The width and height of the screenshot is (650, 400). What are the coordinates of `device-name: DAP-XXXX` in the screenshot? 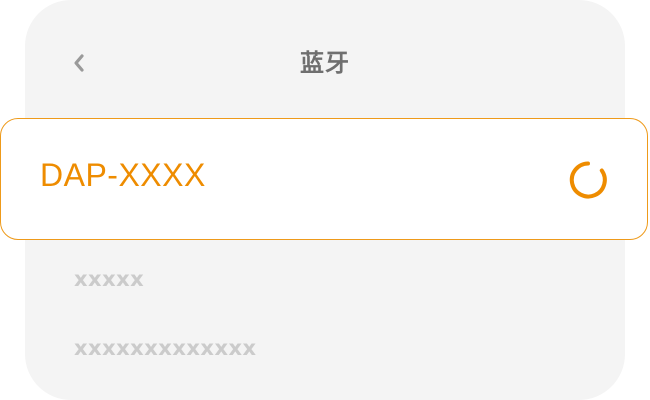 It's located at (123, 175).